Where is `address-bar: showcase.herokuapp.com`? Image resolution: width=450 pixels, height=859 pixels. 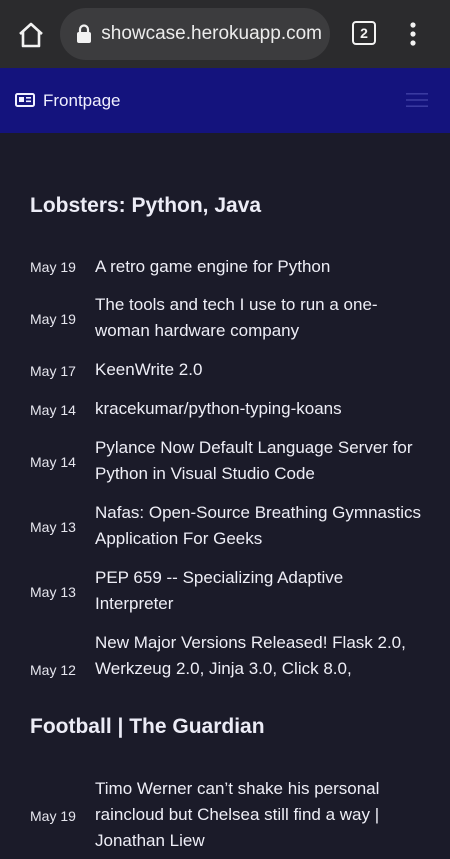 address-bar: showcase.herokuapp.com is located at coordinates (195, 34).